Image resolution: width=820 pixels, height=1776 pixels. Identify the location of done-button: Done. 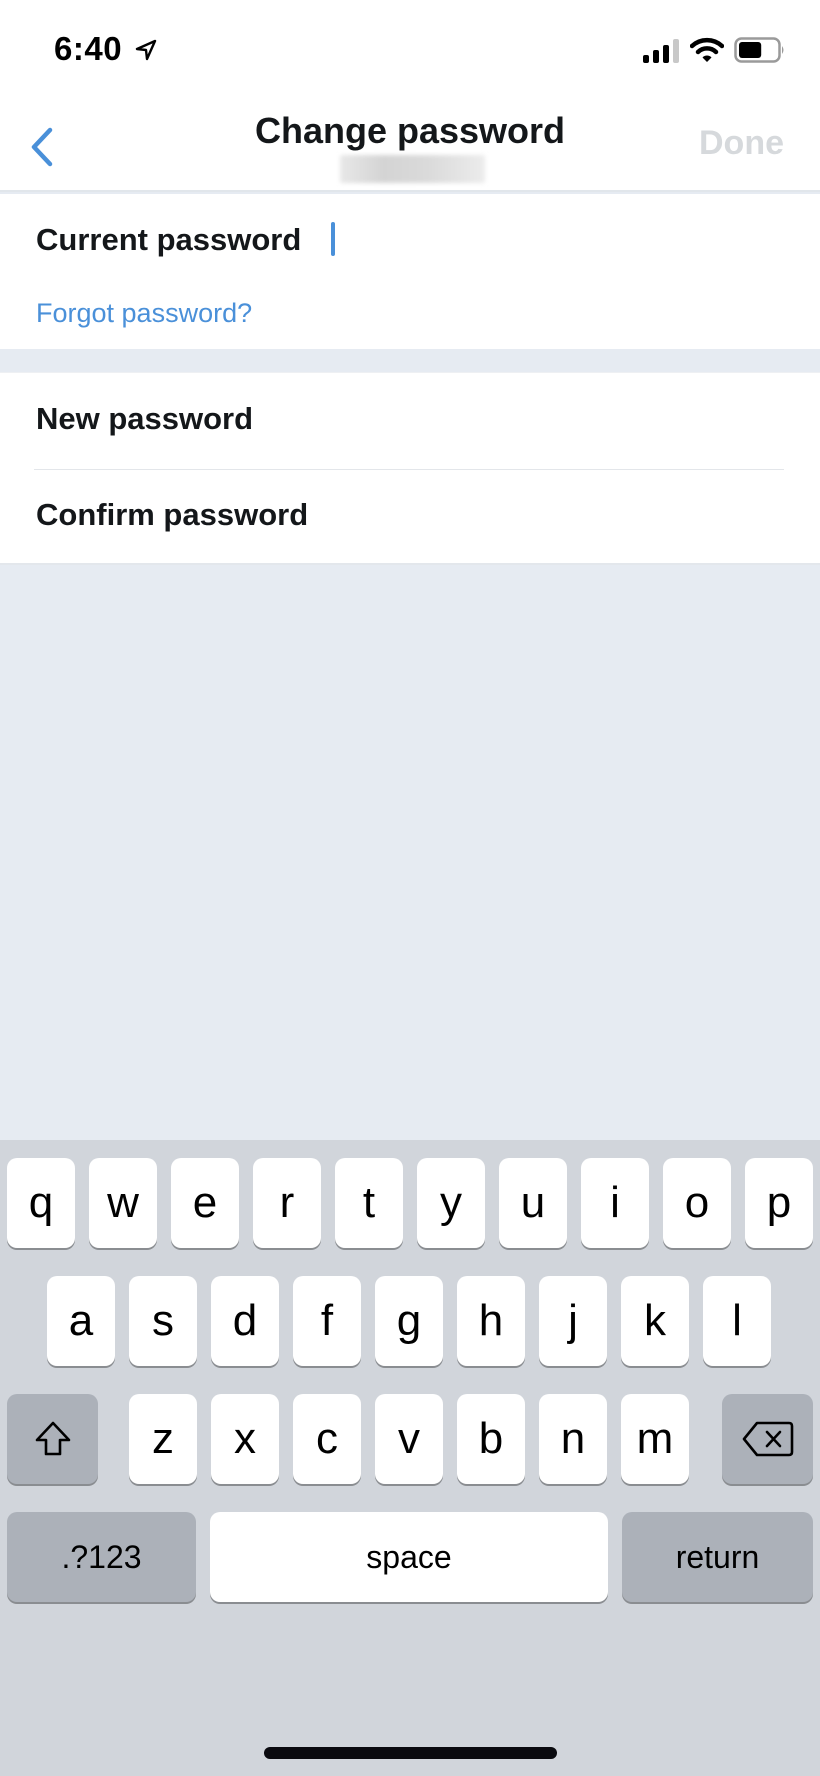
(741, 143).